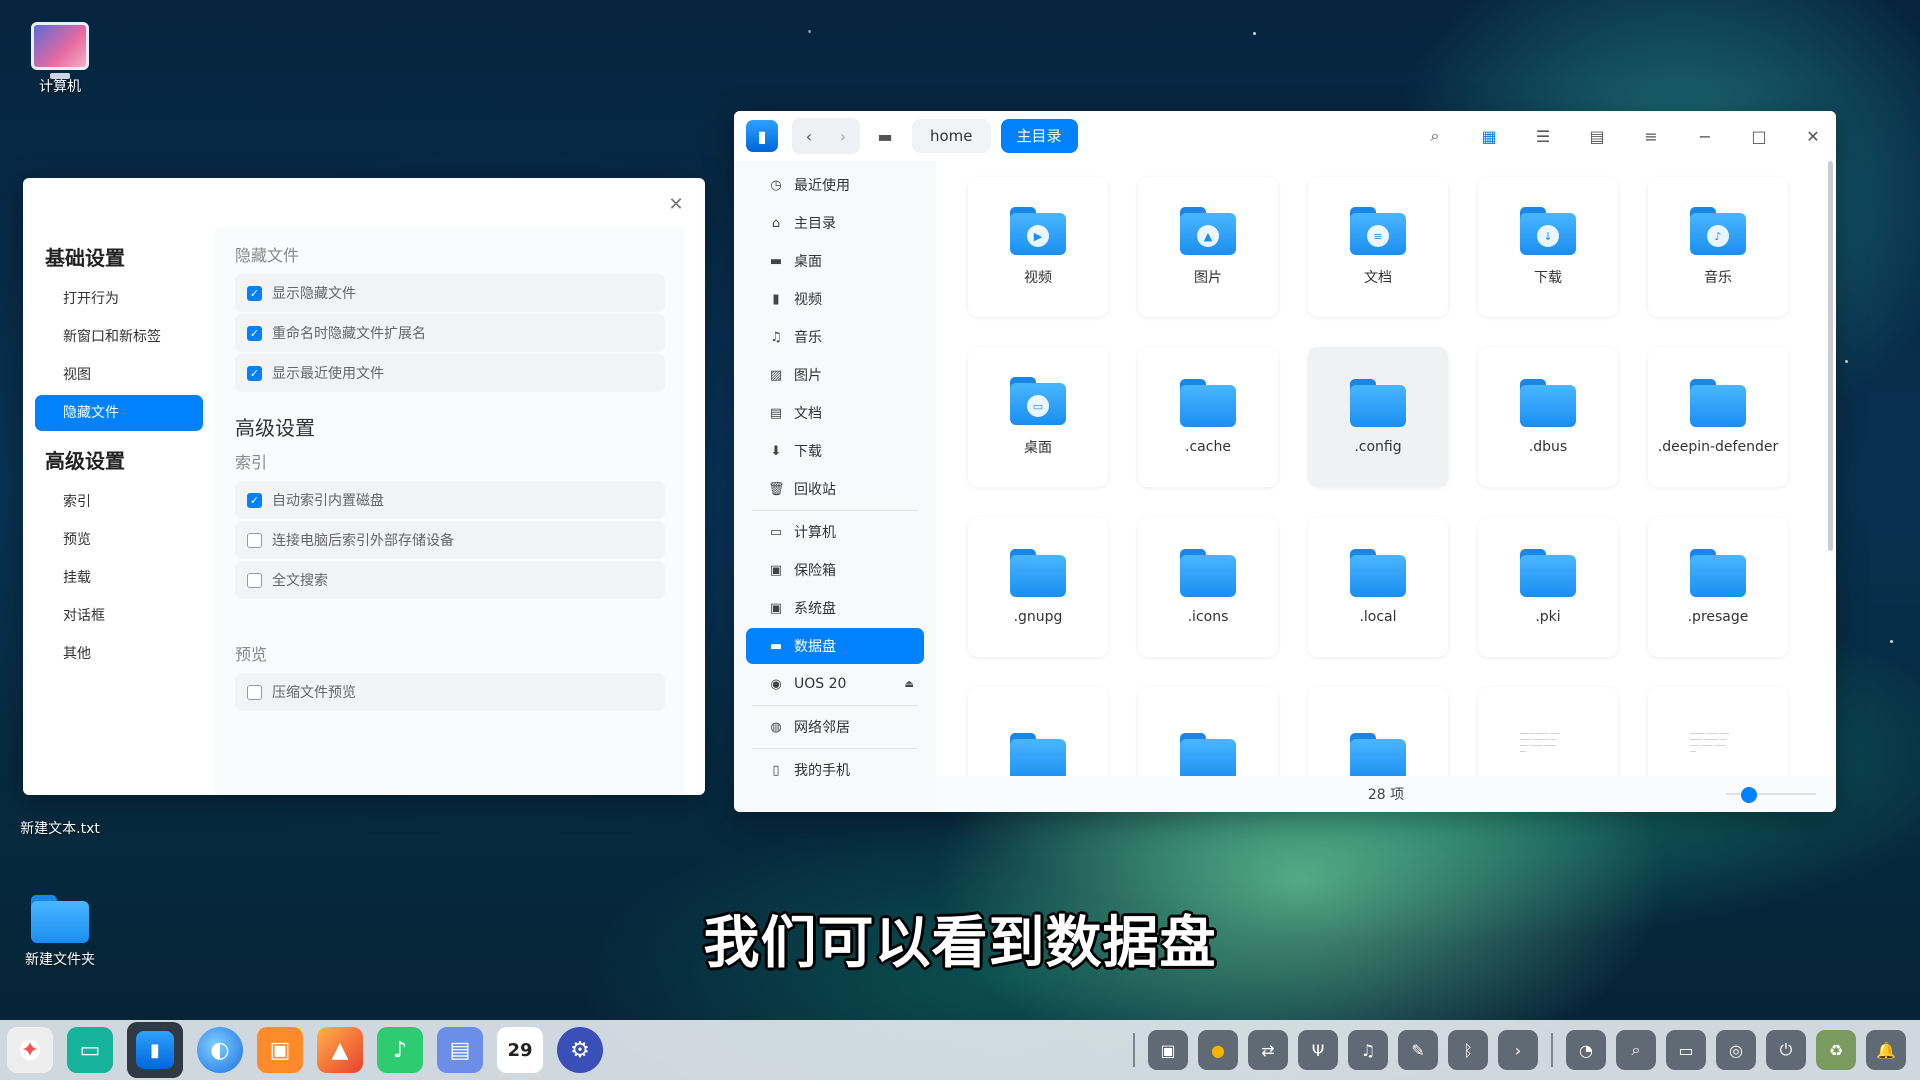 Image resolution: width=1920 pixels, height=1080 pixels. What do you see at coordinates (119, 413) in the screenshot?
I see `nav-item-hidden-files: 隐藏文件` at bounding box center [119, 413].